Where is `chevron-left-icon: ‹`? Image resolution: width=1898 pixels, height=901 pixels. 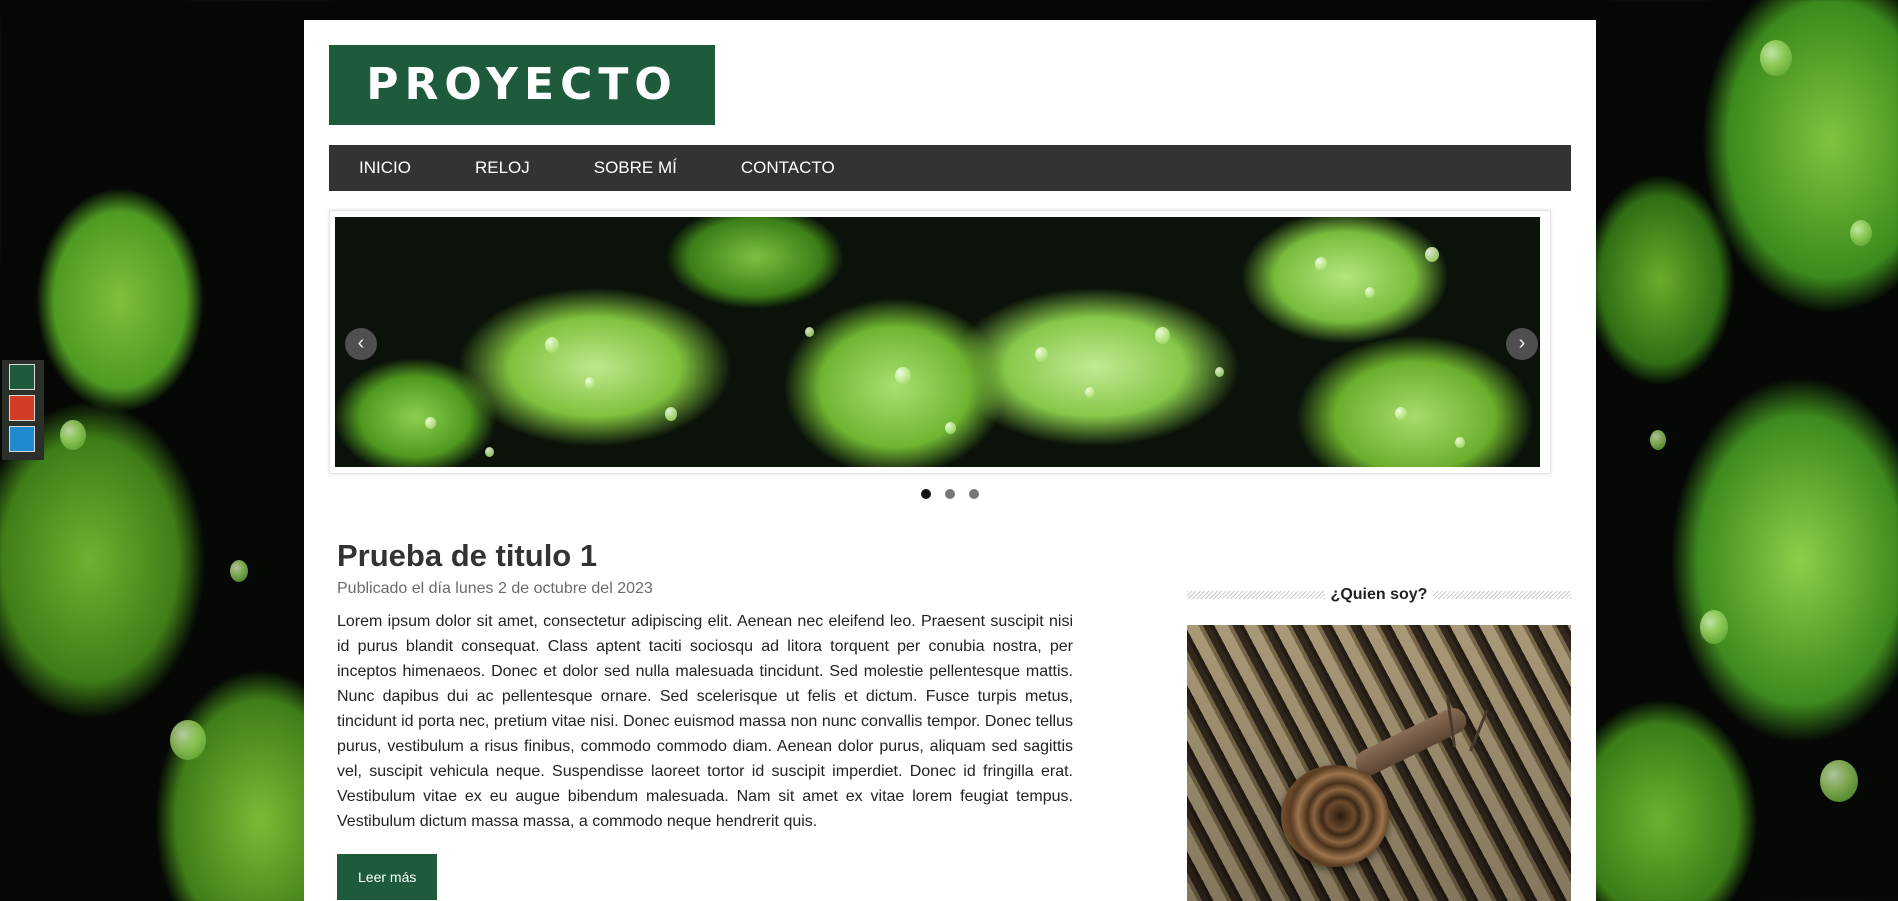 chevron-left-icon: ‹ is located at coordinates (361, 343).